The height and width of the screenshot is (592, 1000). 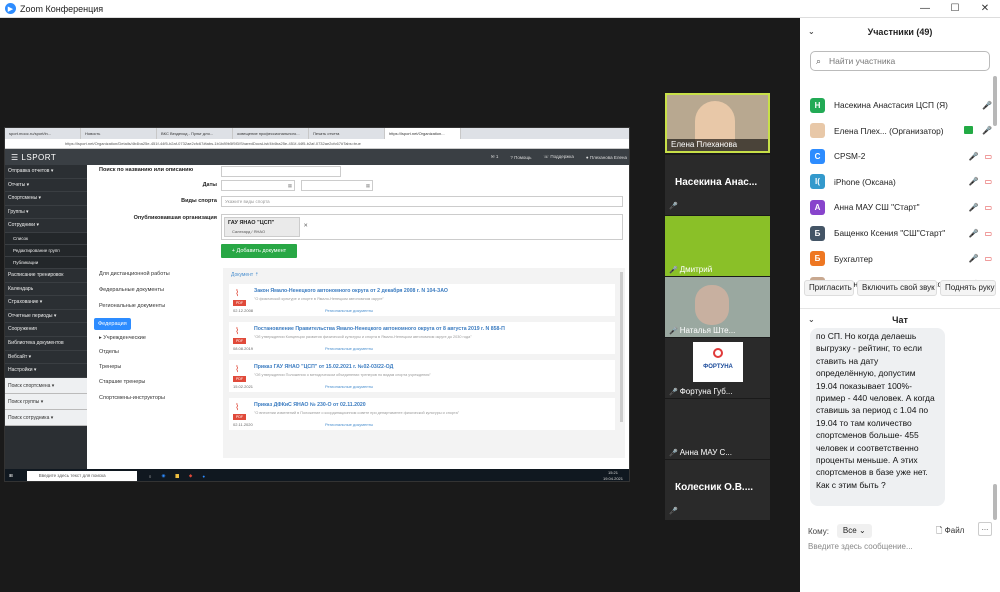 What do you see at coordinates (266, 227) in the screenshot?
I see `org-tag: ГАУ ЯНАО "ЦСП" Салехард / ЯНАО ✕` at bounding box center [266, 227].